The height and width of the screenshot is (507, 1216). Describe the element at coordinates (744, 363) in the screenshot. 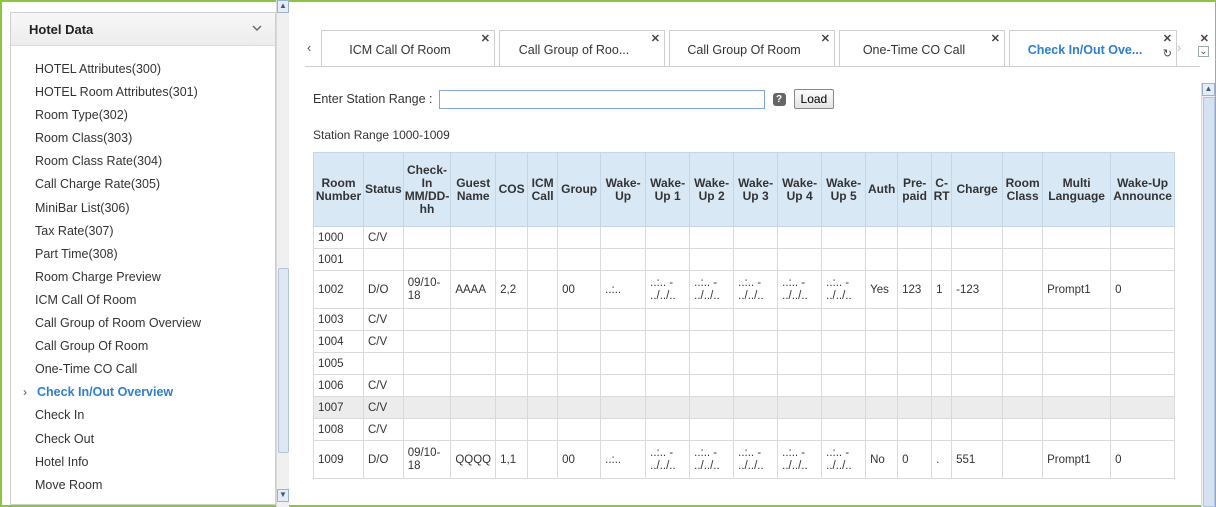

I see `table-row: 1005` at that location.